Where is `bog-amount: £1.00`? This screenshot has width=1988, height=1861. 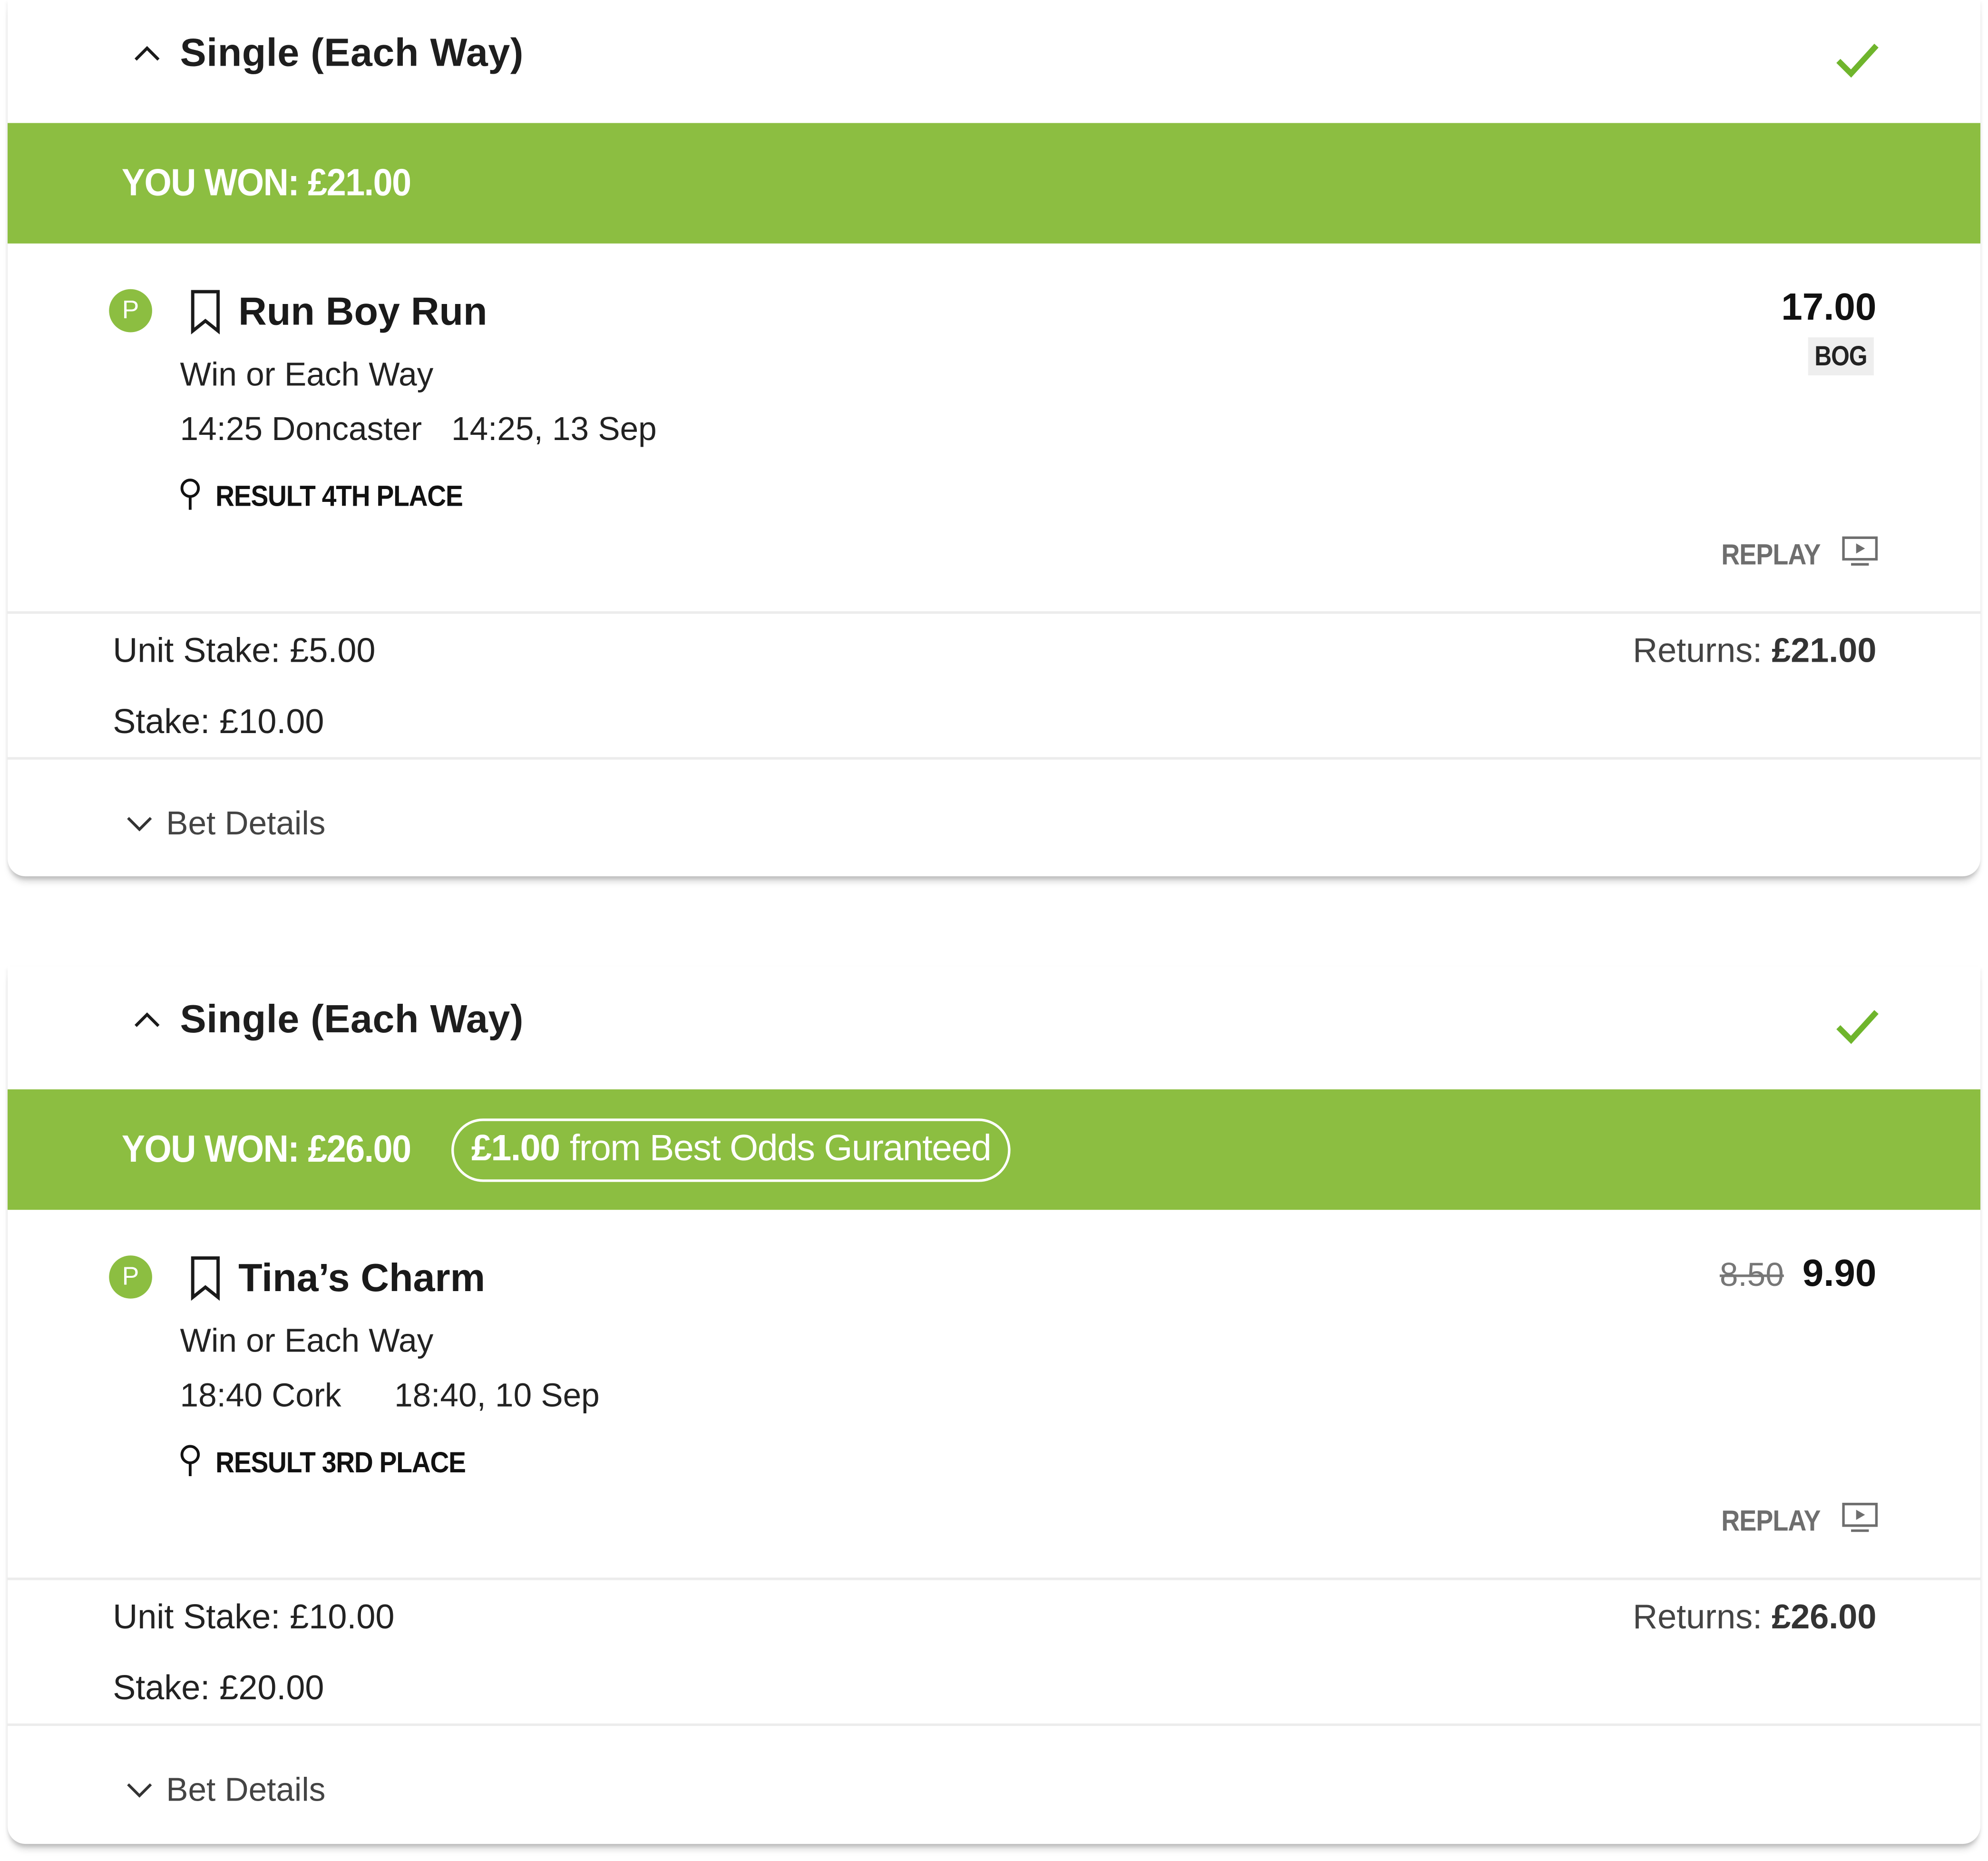
bog-amount: £1.00 is located at coordinates (515, 1149).